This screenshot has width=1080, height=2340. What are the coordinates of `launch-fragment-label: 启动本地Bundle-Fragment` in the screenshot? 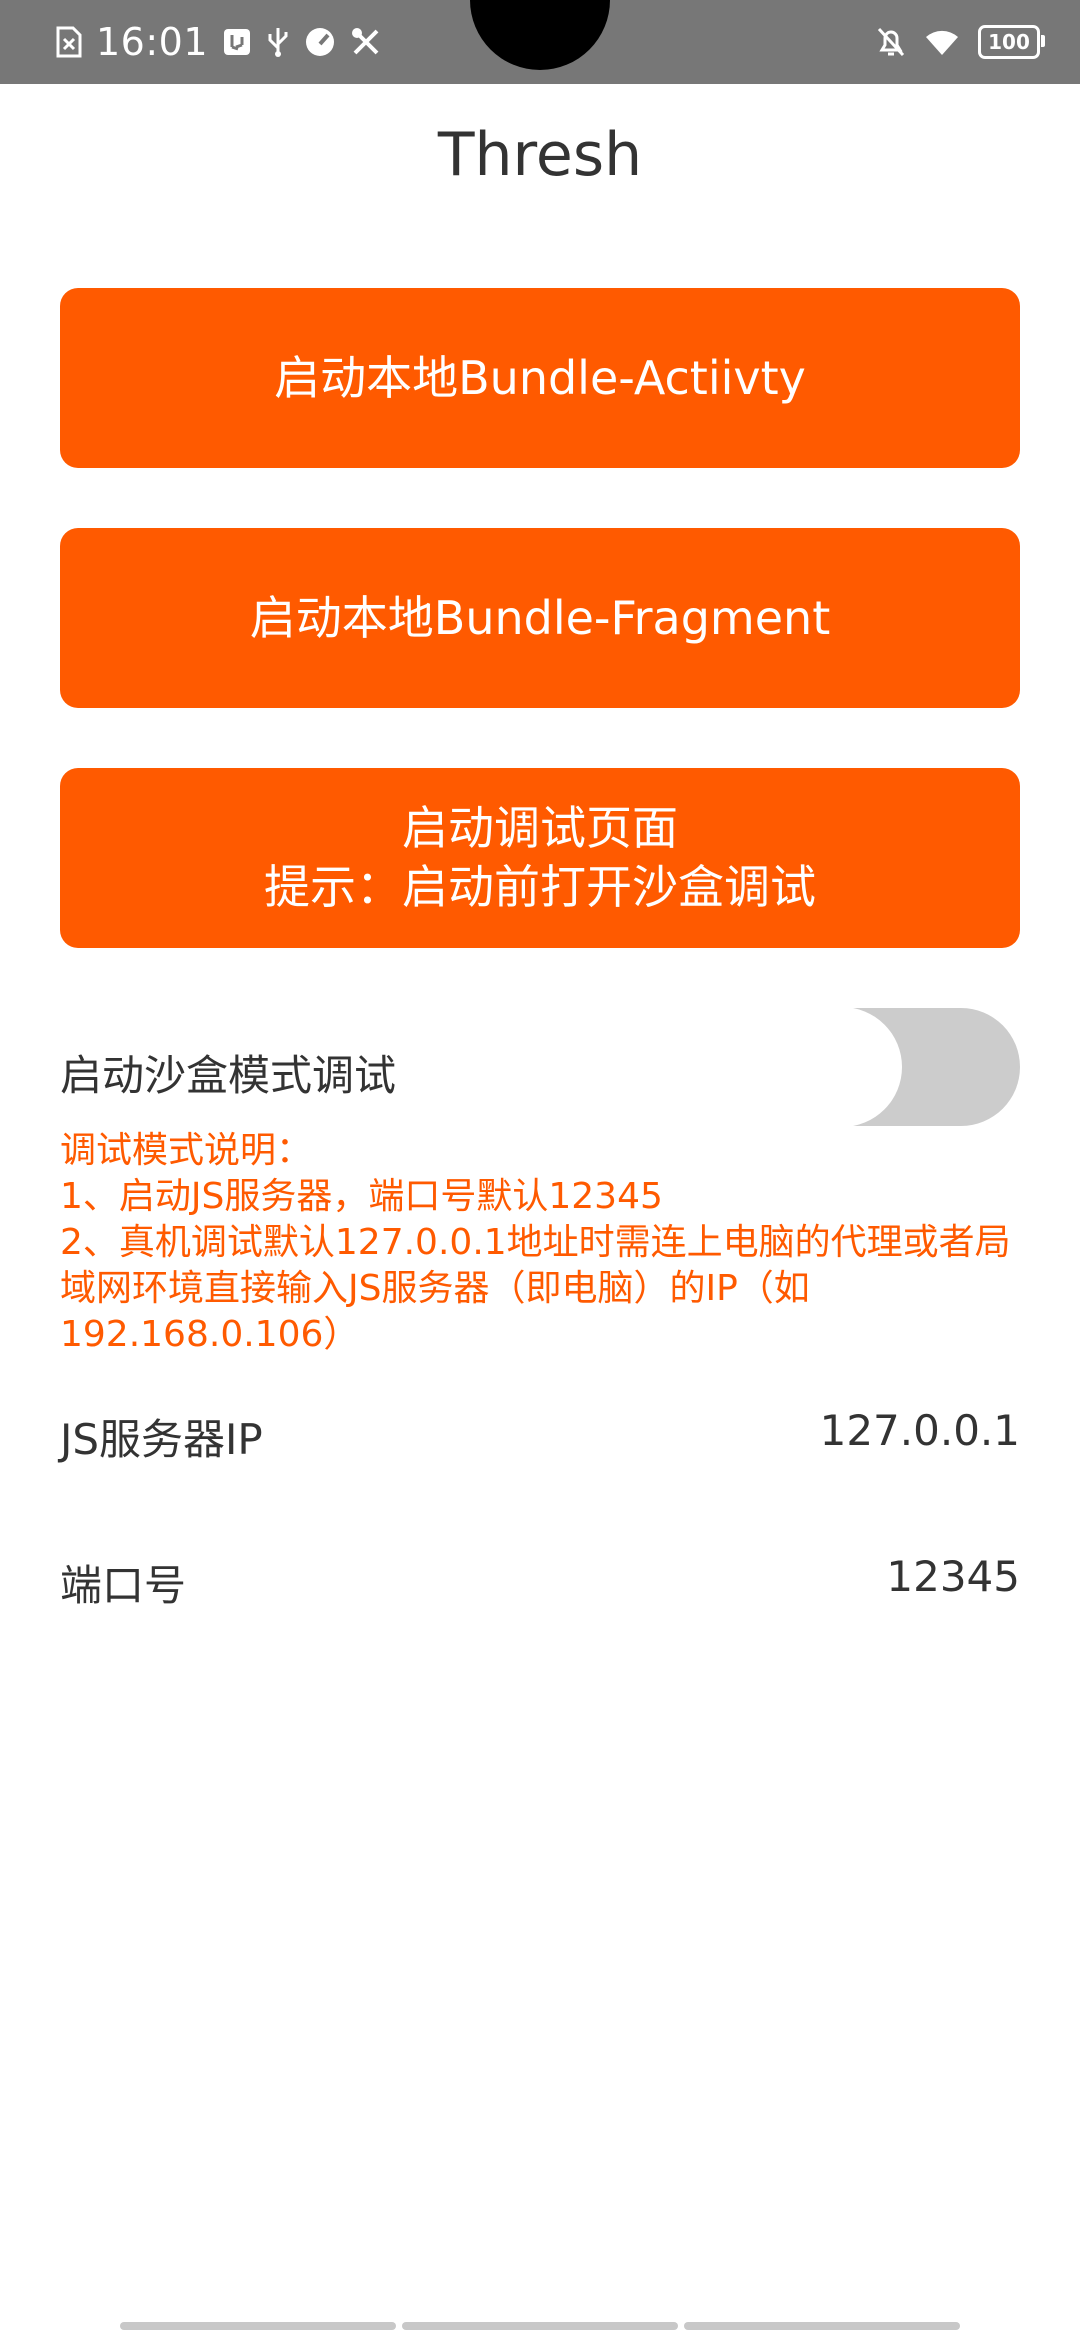 It's located at (540, 617).